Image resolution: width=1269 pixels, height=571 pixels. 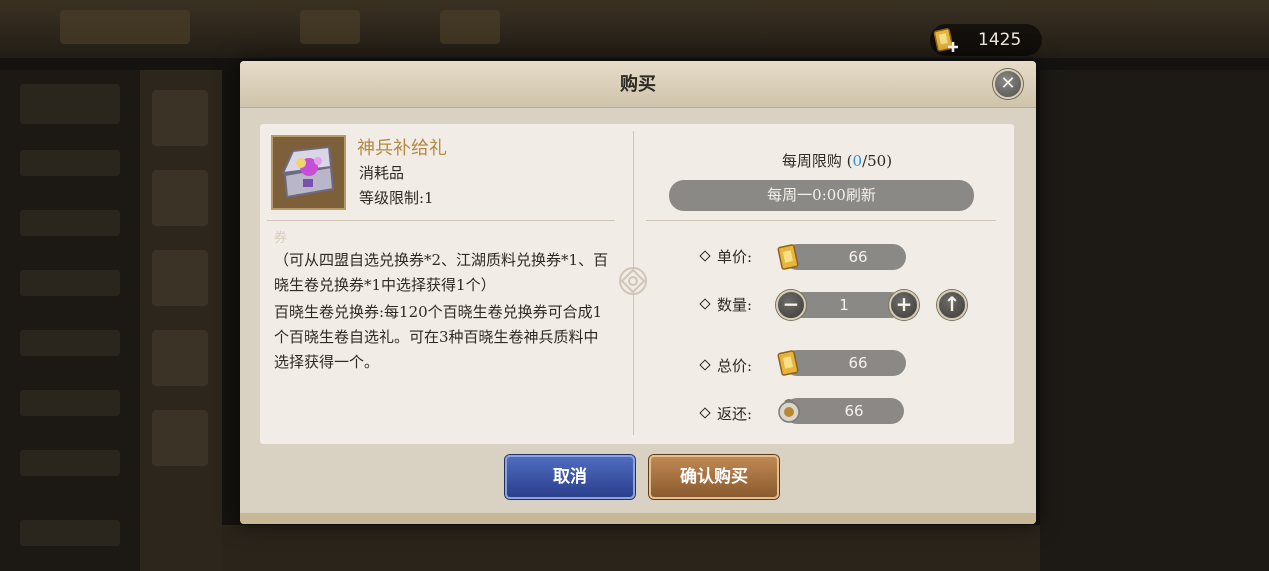 I want to click on weekly-limit: 每周限购 (0/50), so click(x=837, y=160).